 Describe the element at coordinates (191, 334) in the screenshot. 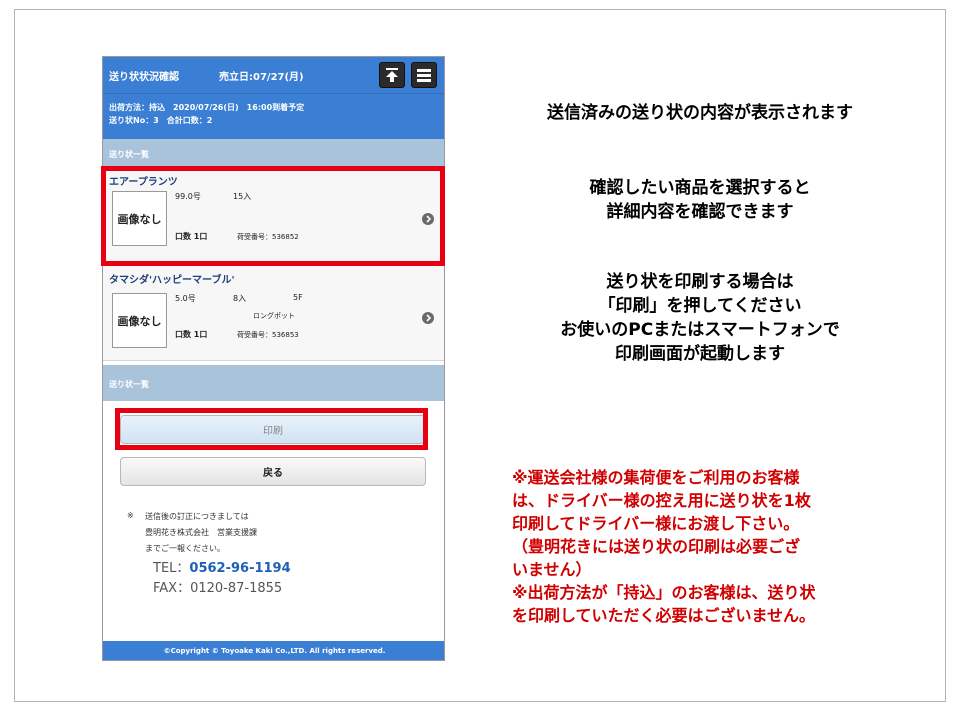

I see `unit-count: 口数 1口` at that location.